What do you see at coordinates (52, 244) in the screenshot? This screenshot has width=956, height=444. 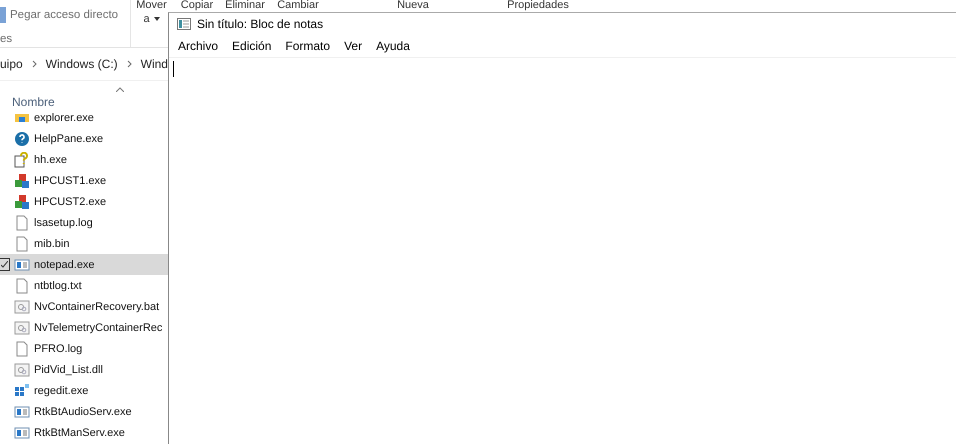 I see `file-name: mib.bin` at bounding box center [52, 244].